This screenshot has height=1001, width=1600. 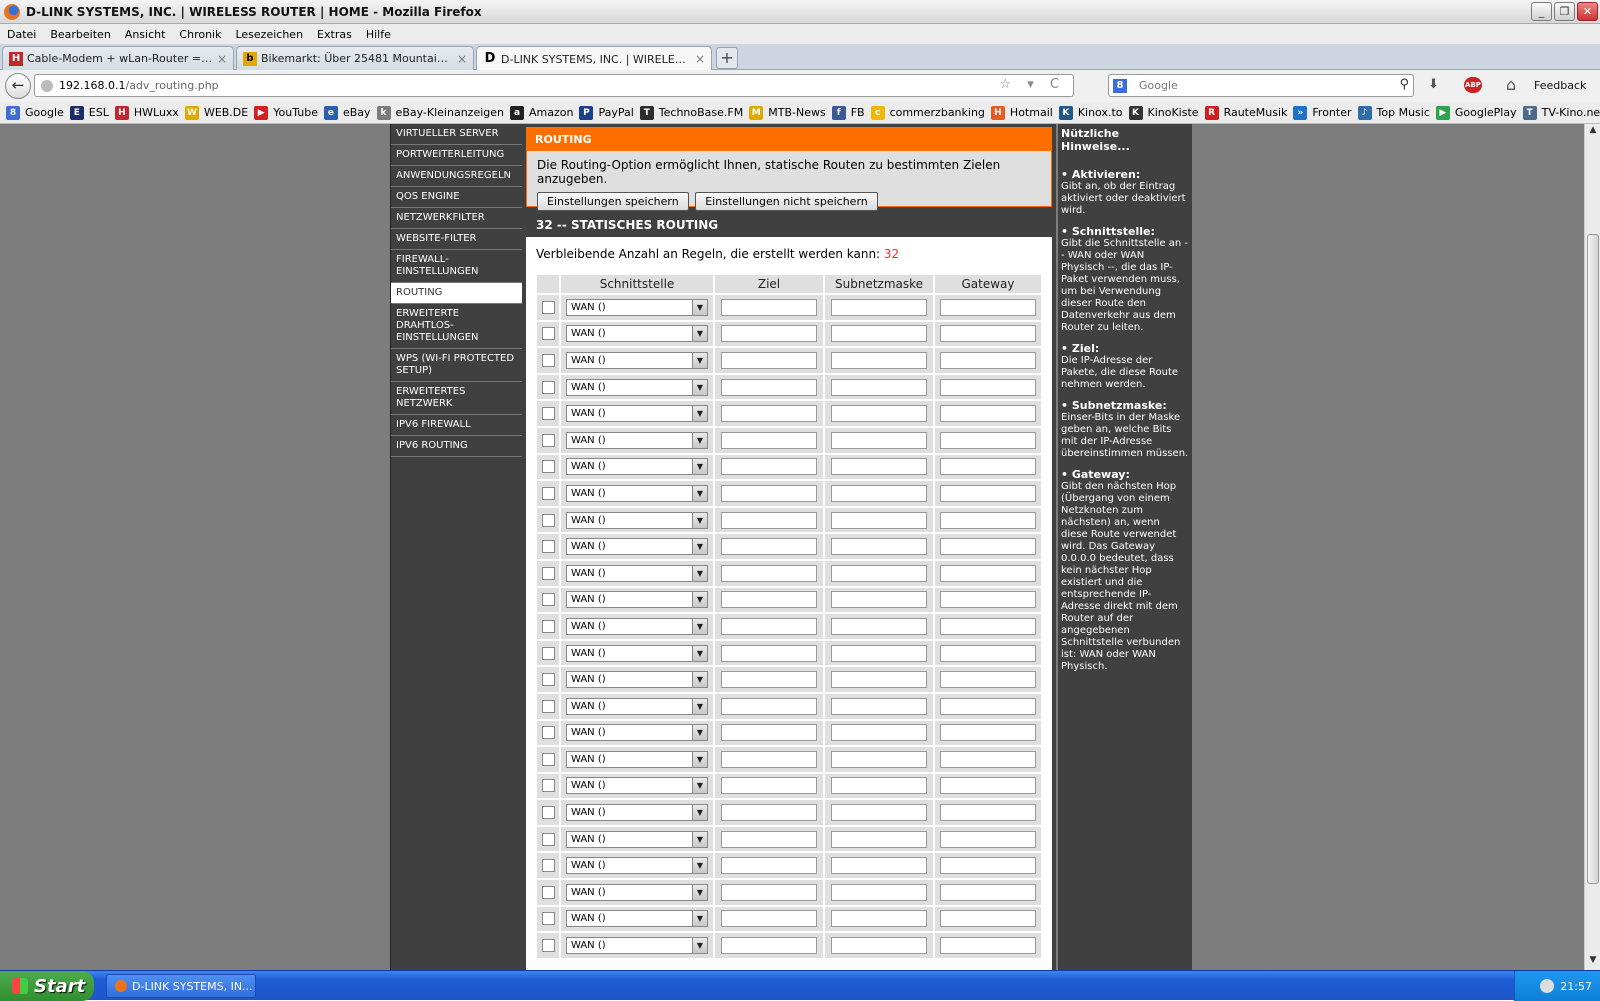 I want to click on menu-ansicht: Ansicht, so click(x=145, y=34).